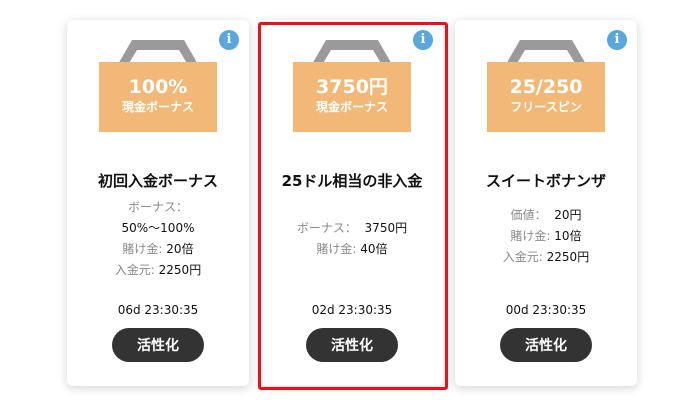  Describe the element at coordinates (374, 249) in the screenshot. I see `detail-value: 40倍` at that location.